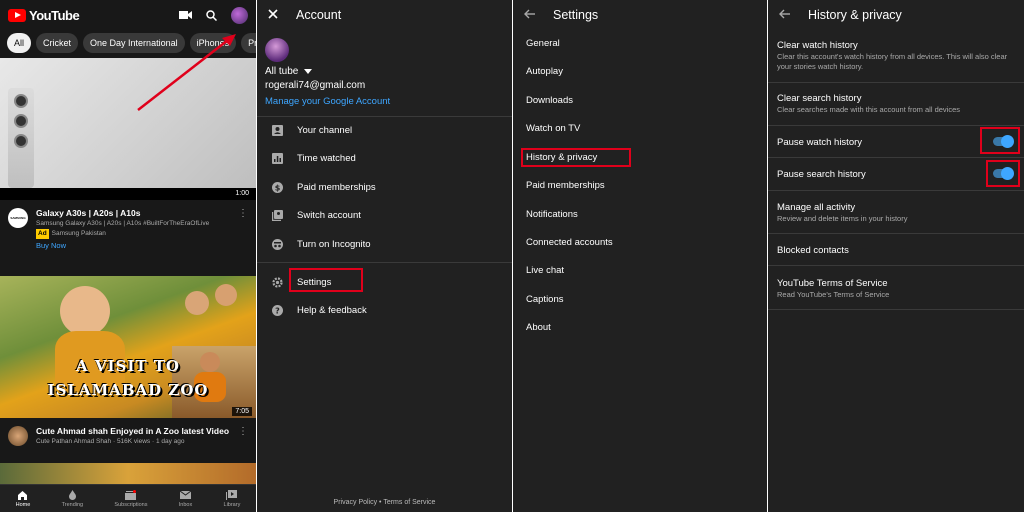  I want to click on pause-search-history-row: Pause search history, so click(821, 174).